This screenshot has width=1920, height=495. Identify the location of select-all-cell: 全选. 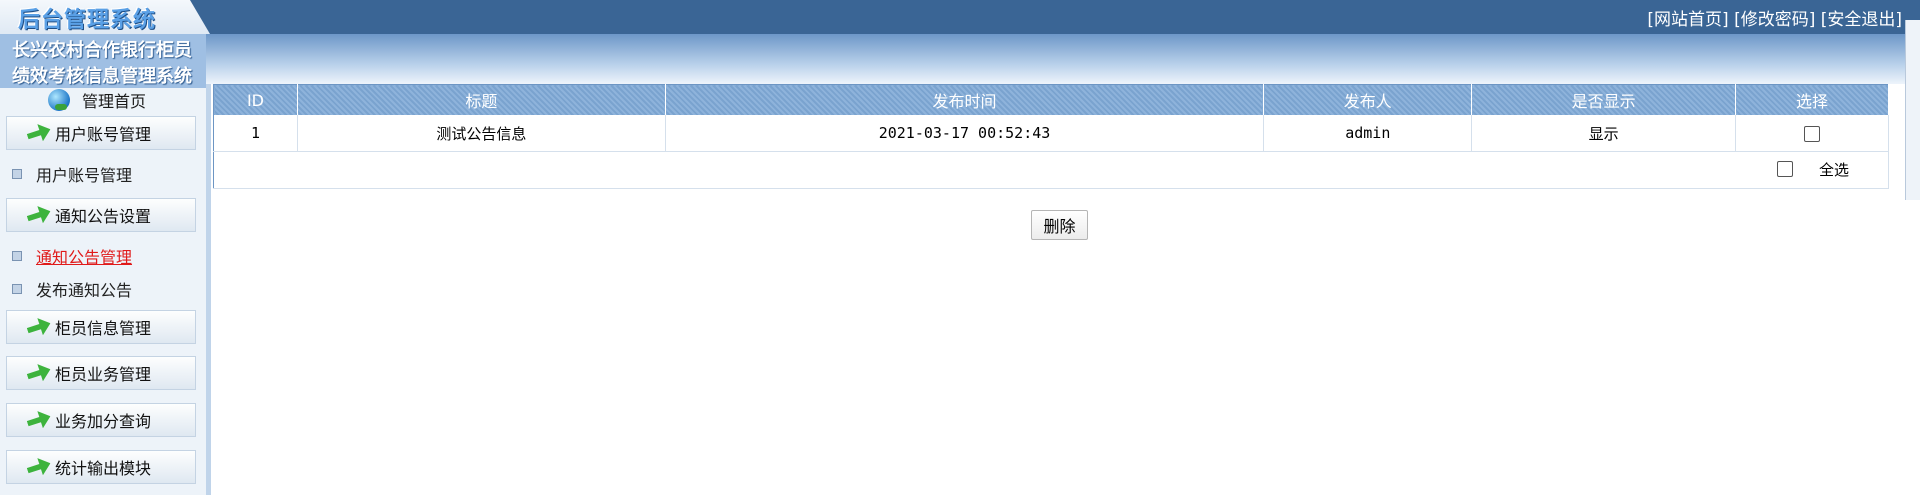
(1051, 170).